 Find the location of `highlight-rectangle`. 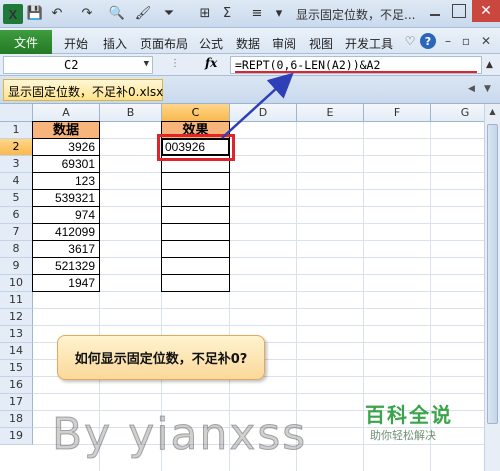

highlight-rectangle is located at coordinates (196, 147).